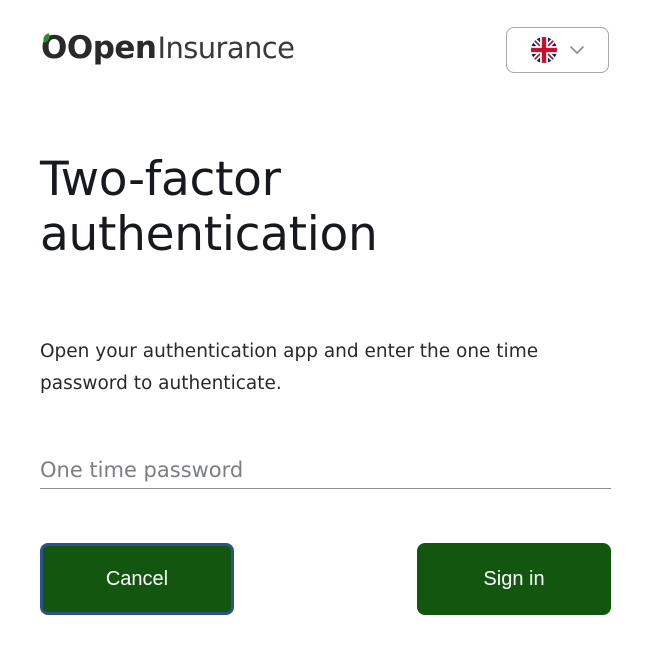  I want to click on openinsurance-logo: O Open Insurance, so click(168, 48).